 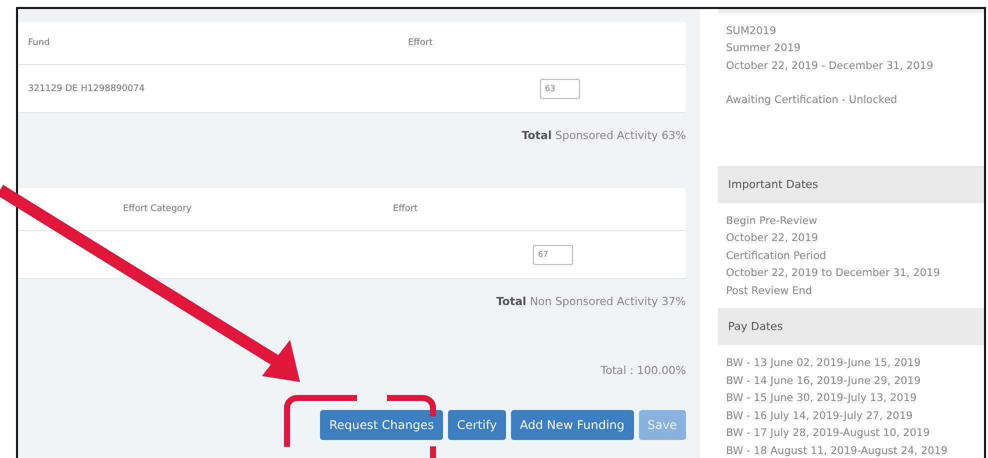 What do you see at coordinates (770, 291) in the screenshot?
I see `date-text: Post Review End` at bounding box center [770, 291].